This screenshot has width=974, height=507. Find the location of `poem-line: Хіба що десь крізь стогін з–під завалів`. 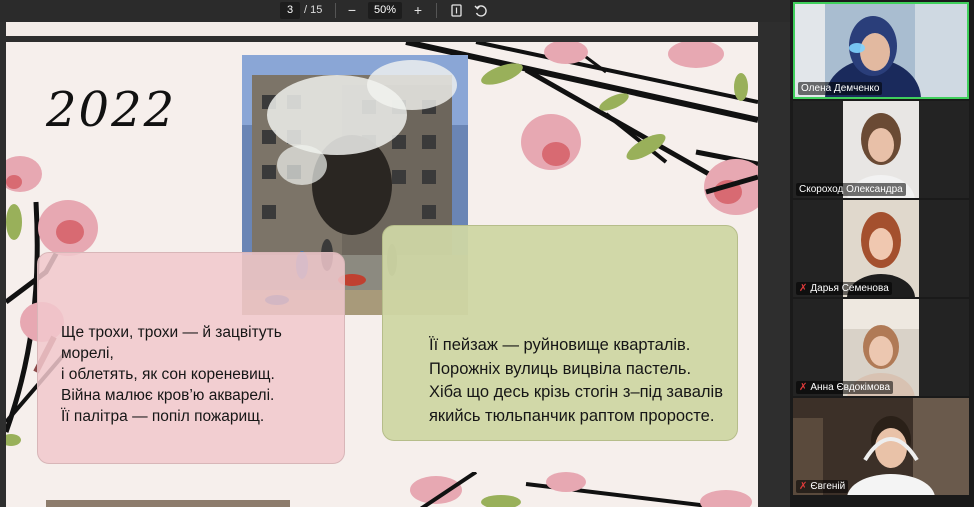

poem-line: Хіба що десь крізь стогін з–під завалів is located at coordinates (576, 392).